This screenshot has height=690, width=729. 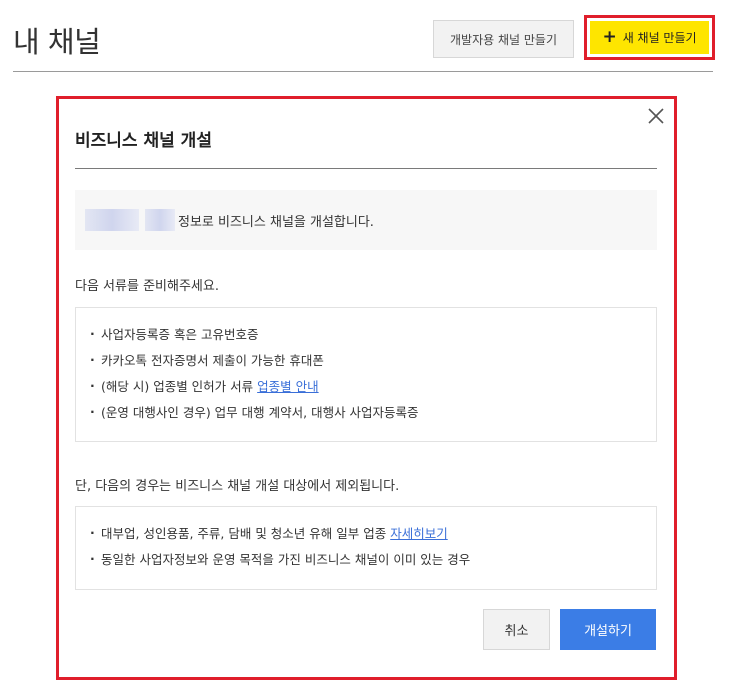 What do you see at coordinates (366, 334) in the screenshot?
I see `list-item: 사업자등록증 혹은 고유번호증` at bounding box center [366, 334].